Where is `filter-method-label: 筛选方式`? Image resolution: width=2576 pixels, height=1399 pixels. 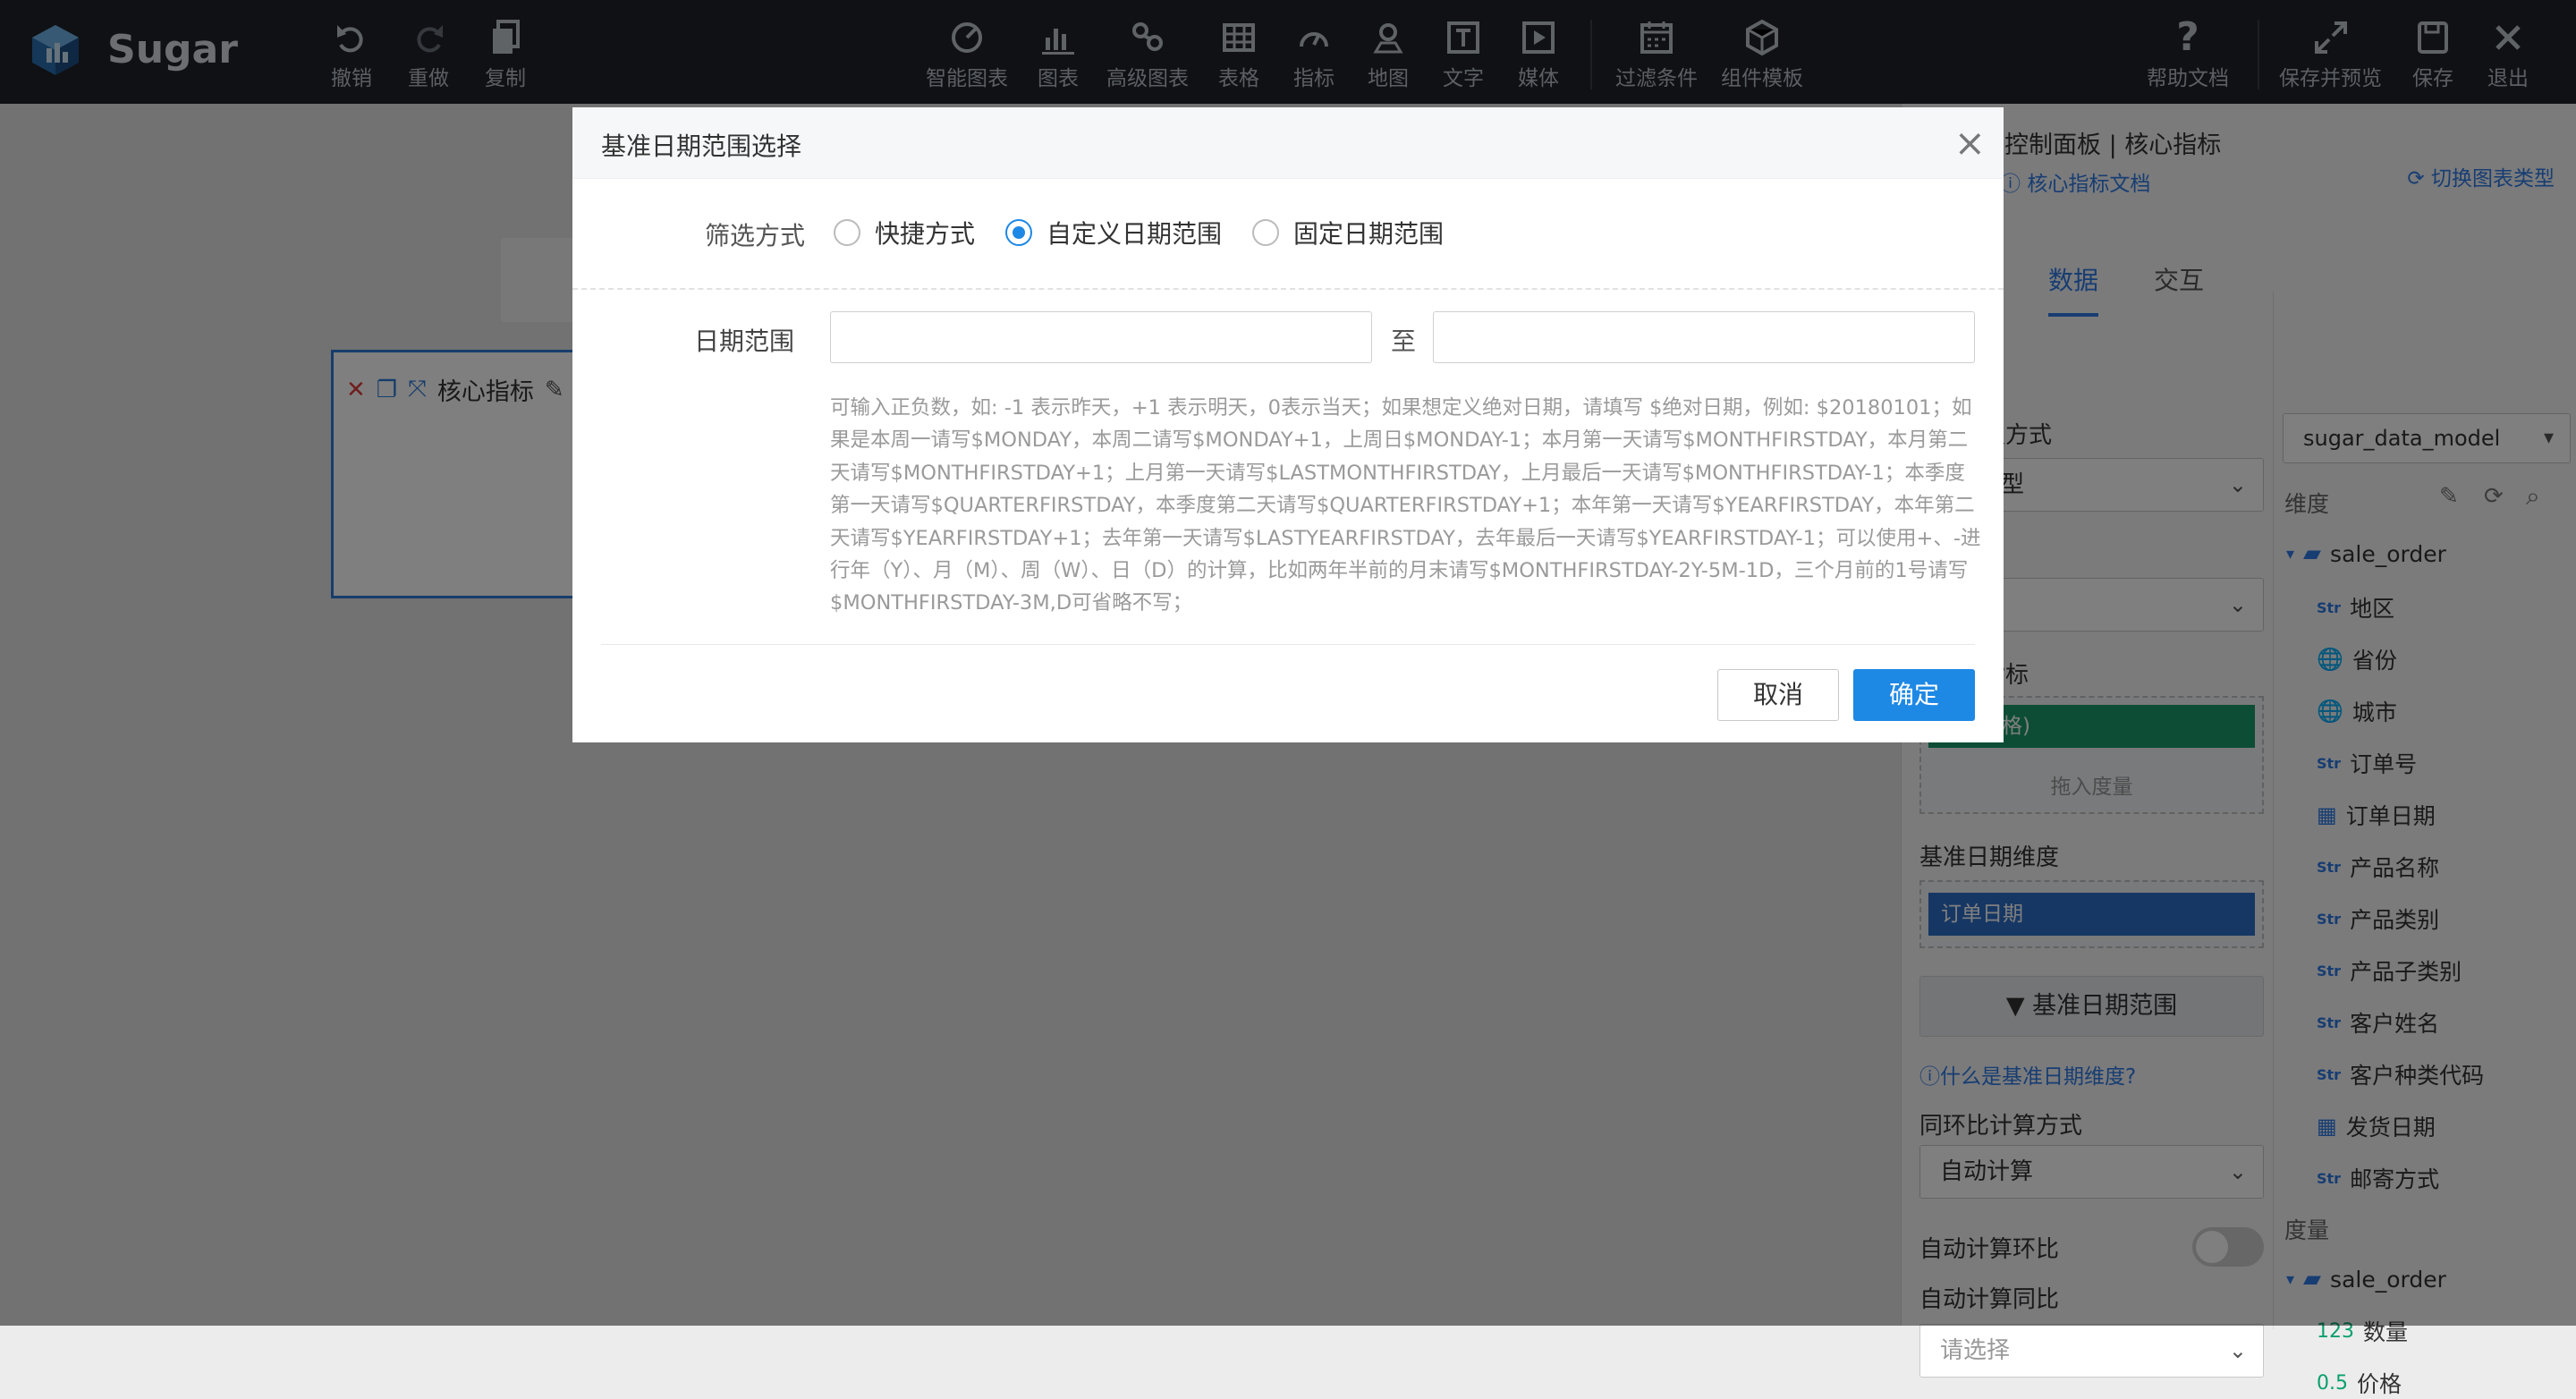 filter-method-label: 筛选方式 is located at coordinates (754, 235).